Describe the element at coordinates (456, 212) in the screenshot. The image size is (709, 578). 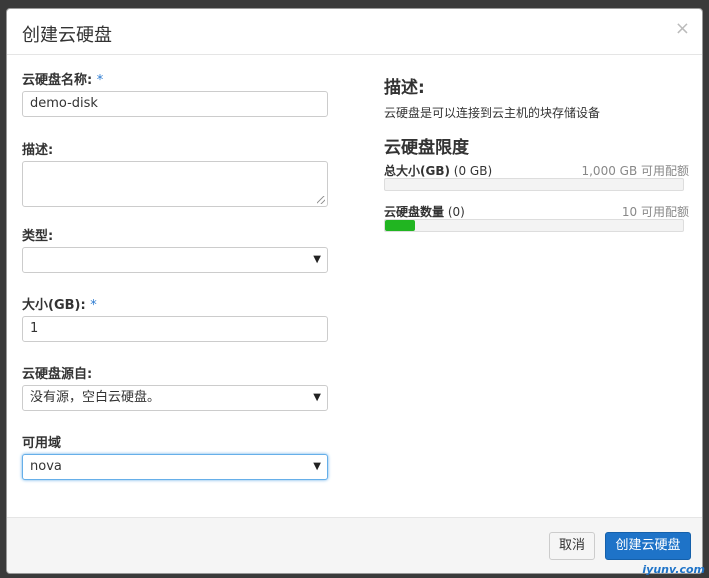
I see `quota-used: (0)` at that location.